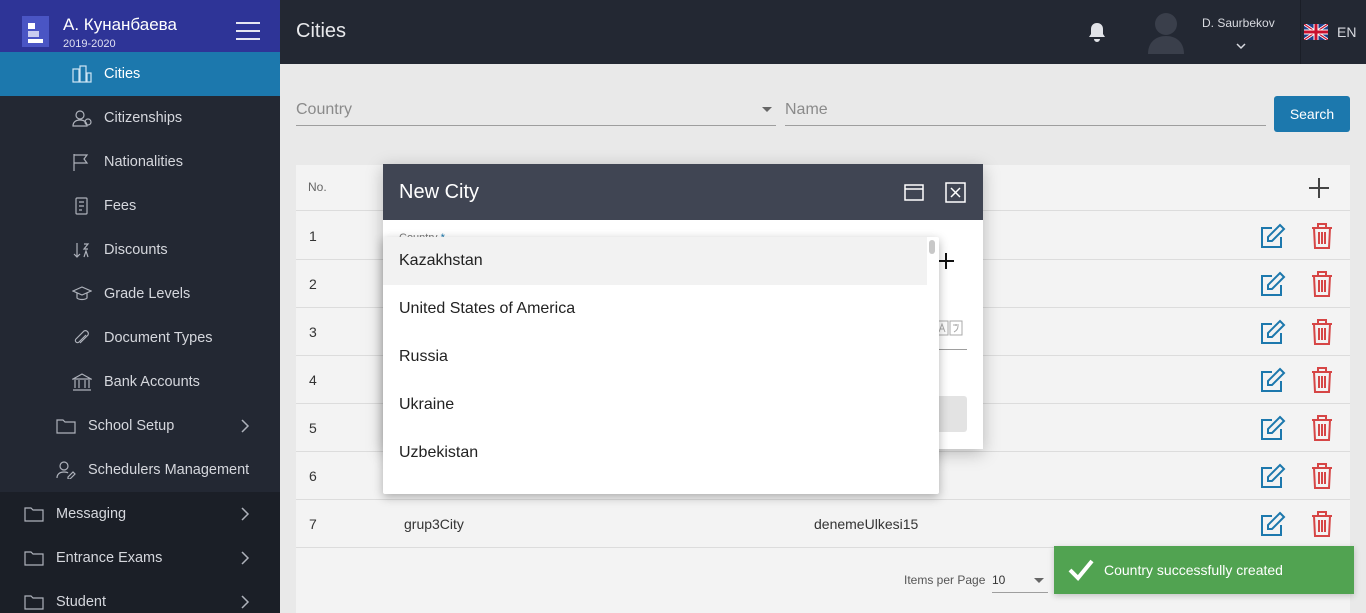 This screenshot has height=613, width=1366. I want to click on row-number: 3, so click(313, 332).